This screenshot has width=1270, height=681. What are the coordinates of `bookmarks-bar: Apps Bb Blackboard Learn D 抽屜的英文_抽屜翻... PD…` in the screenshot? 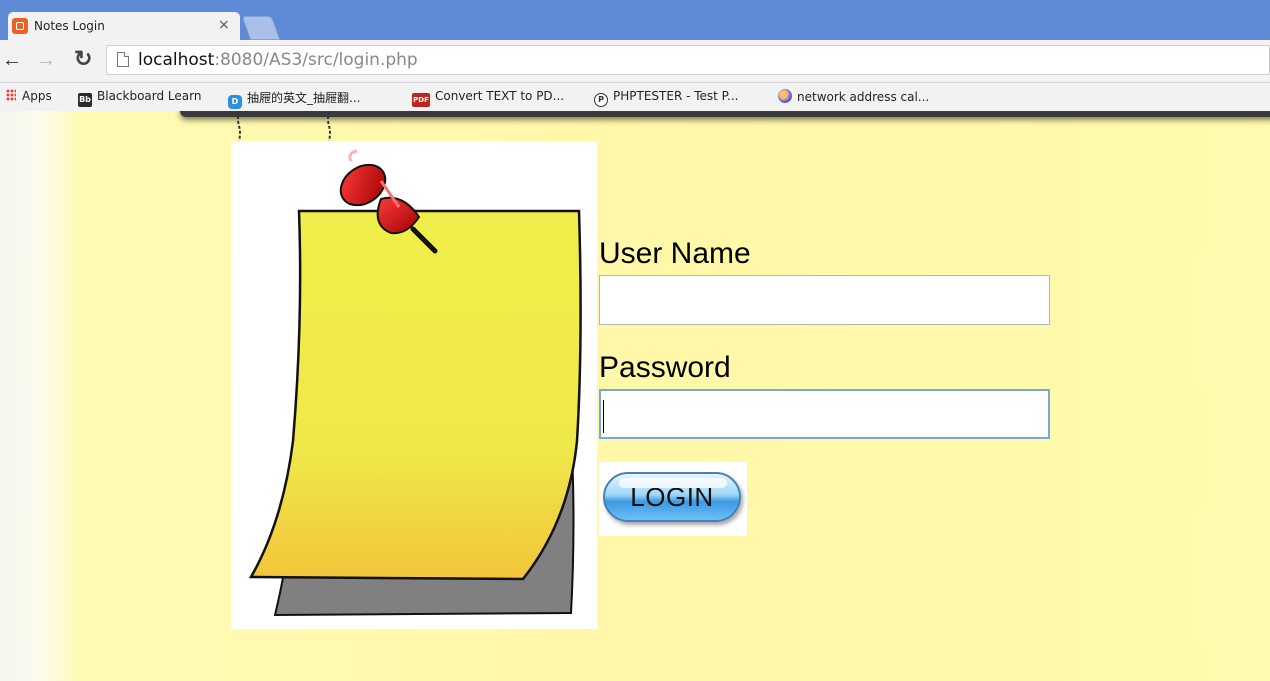 It's located at (635, 97).